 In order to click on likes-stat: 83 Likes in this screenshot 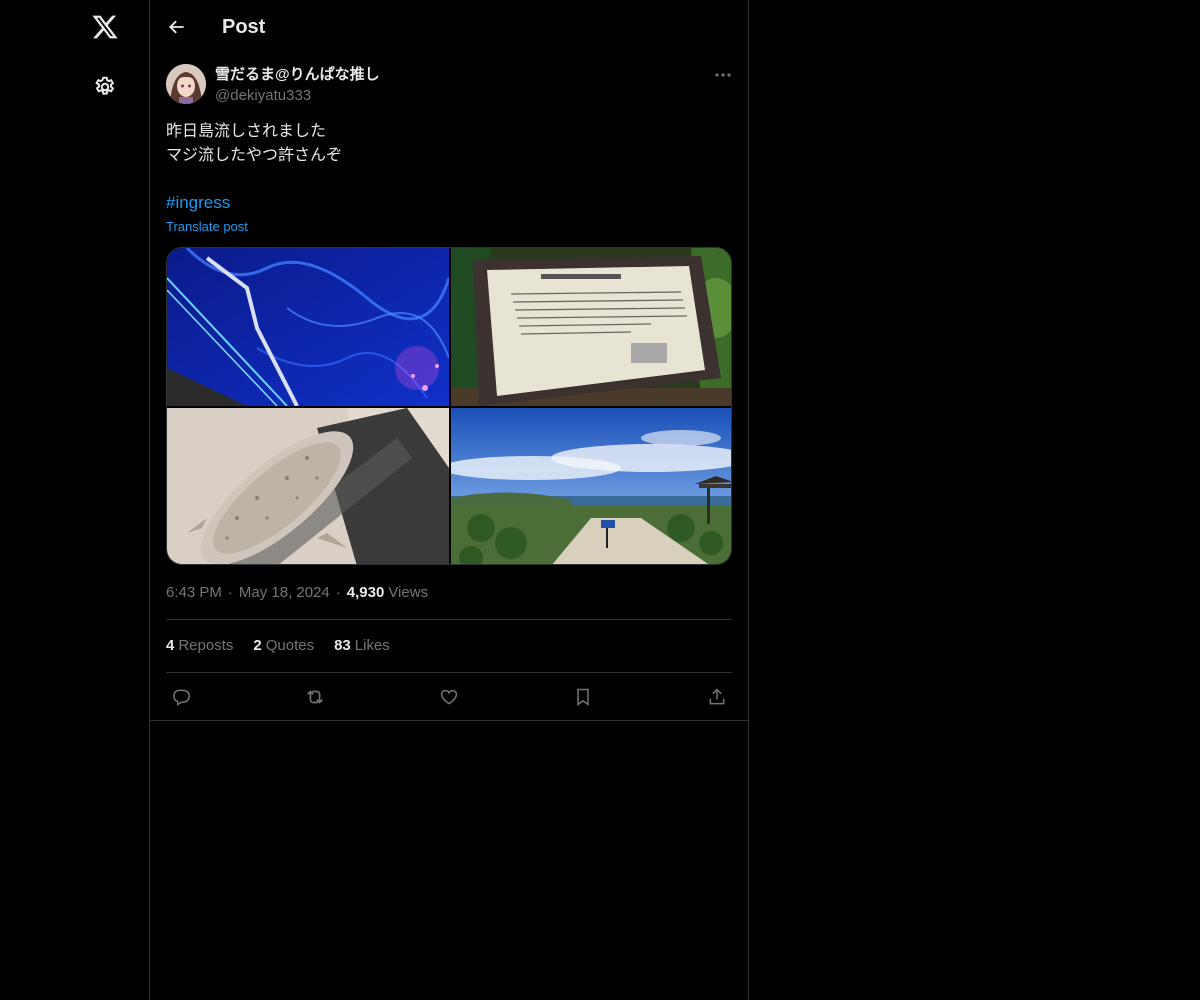, I will do `click(362, 646)`.